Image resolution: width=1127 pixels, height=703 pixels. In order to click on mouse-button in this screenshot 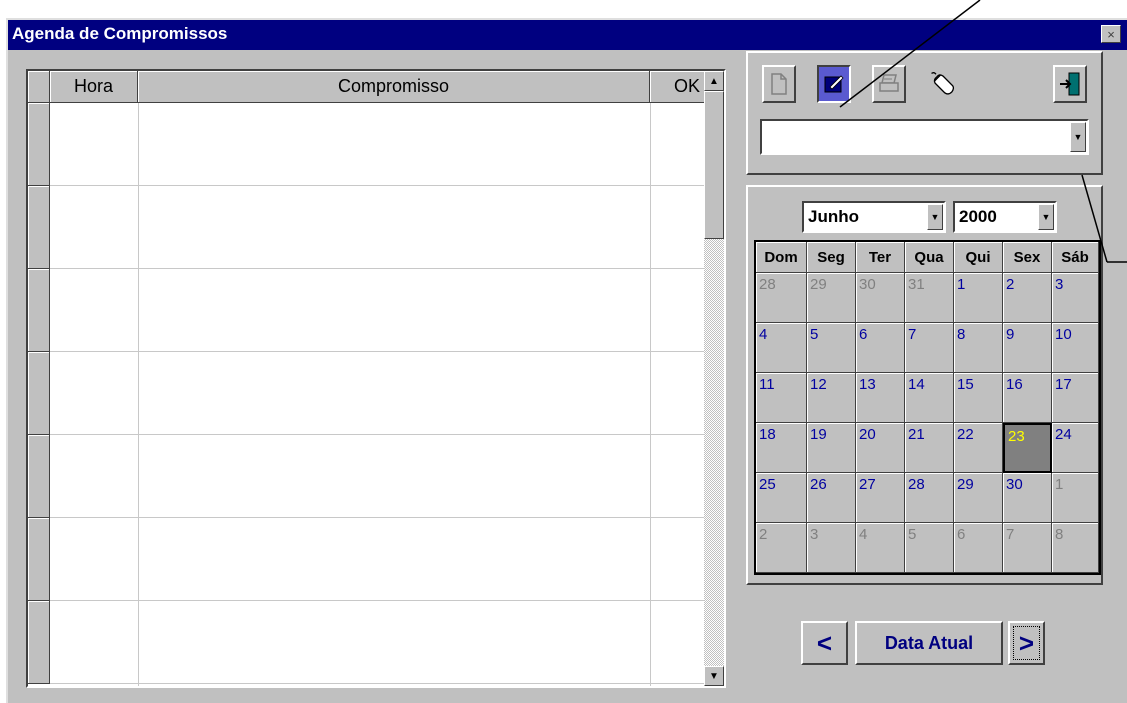, I will do `click(943, 84)`.